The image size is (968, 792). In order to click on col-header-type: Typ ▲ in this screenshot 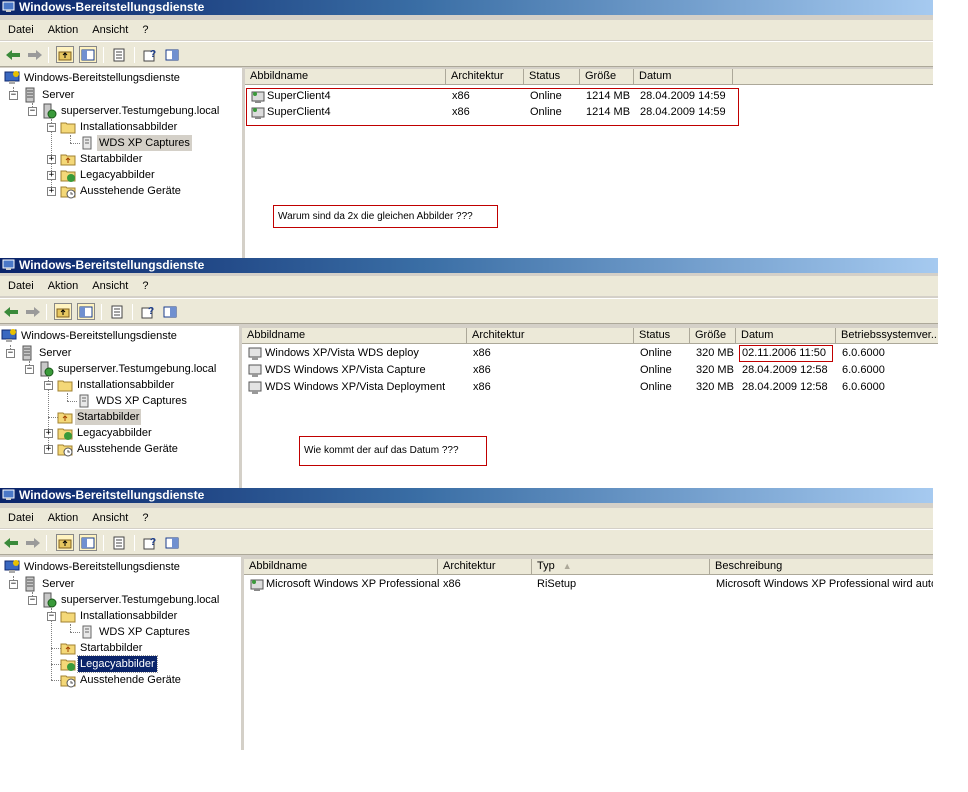, I will do `click(621, 567)`.